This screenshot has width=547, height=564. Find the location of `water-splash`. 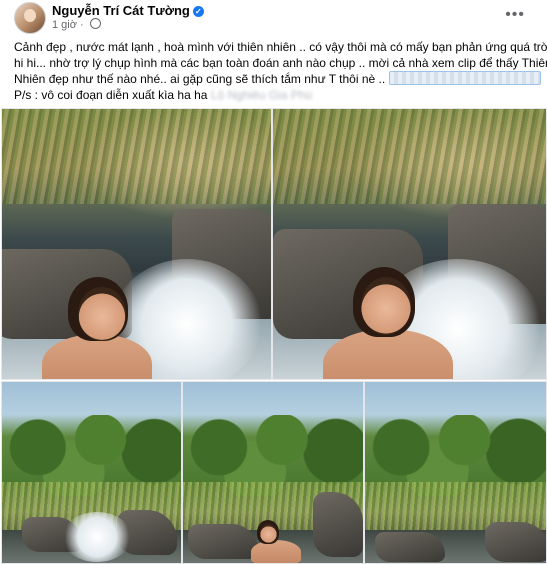

water-splash is located at coordinates (97, 537).